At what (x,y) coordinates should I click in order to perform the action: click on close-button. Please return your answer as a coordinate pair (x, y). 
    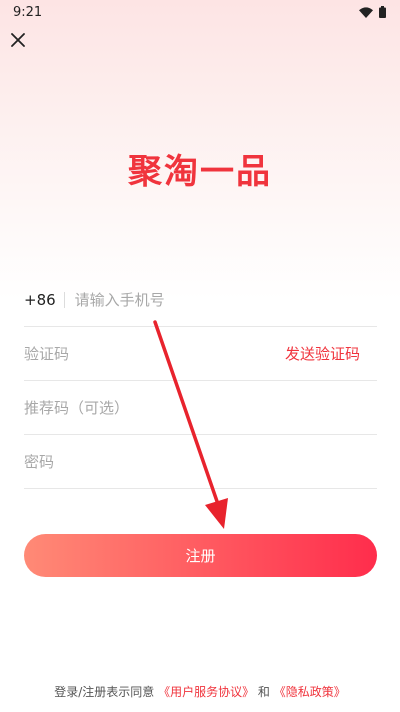
    Looking at the image, I should click on (18, 40).